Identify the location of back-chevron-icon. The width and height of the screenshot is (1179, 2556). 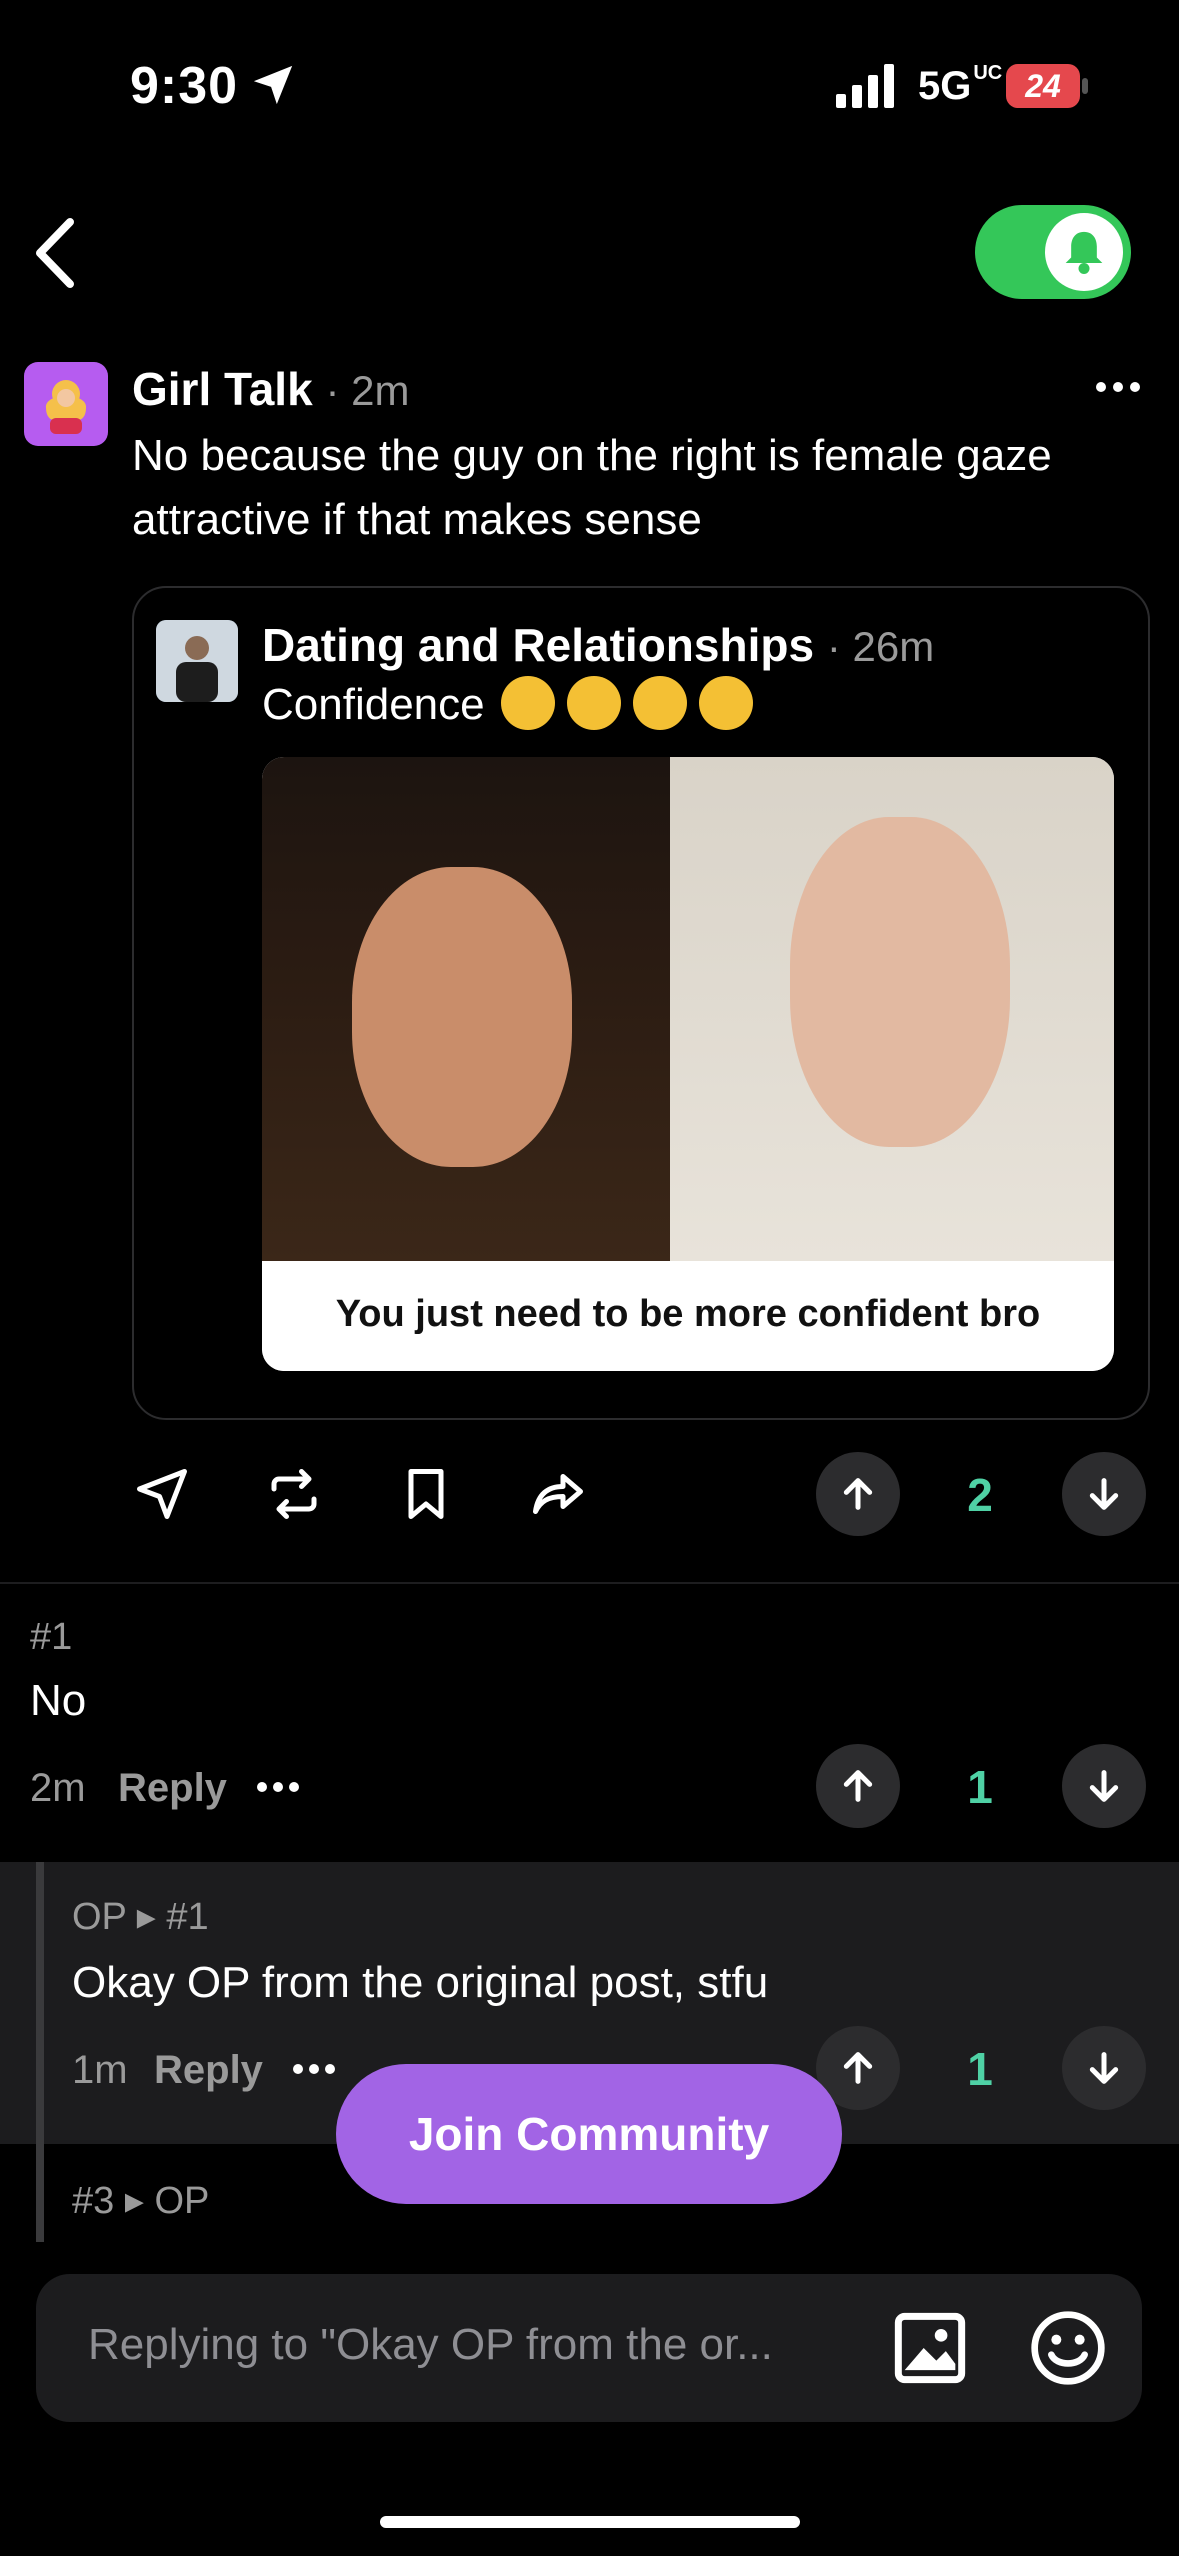
(55, 253).